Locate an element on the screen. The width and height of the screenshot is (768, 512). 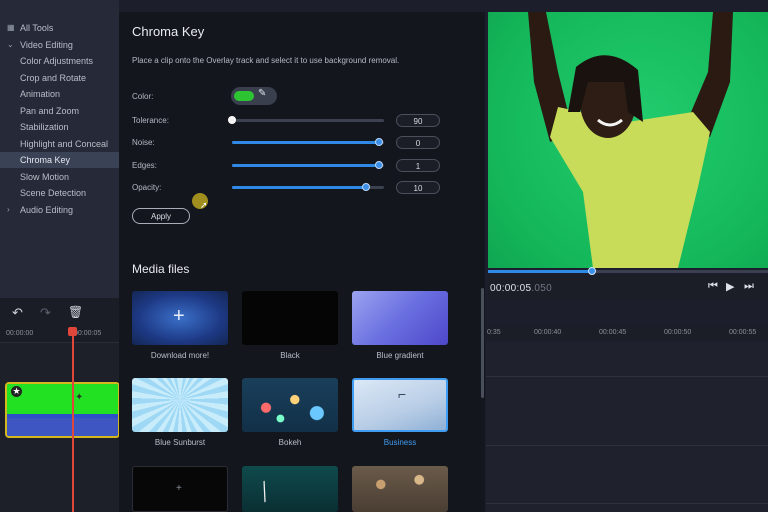
trash-icon: 🗑 is located at coordinates (75, 312).